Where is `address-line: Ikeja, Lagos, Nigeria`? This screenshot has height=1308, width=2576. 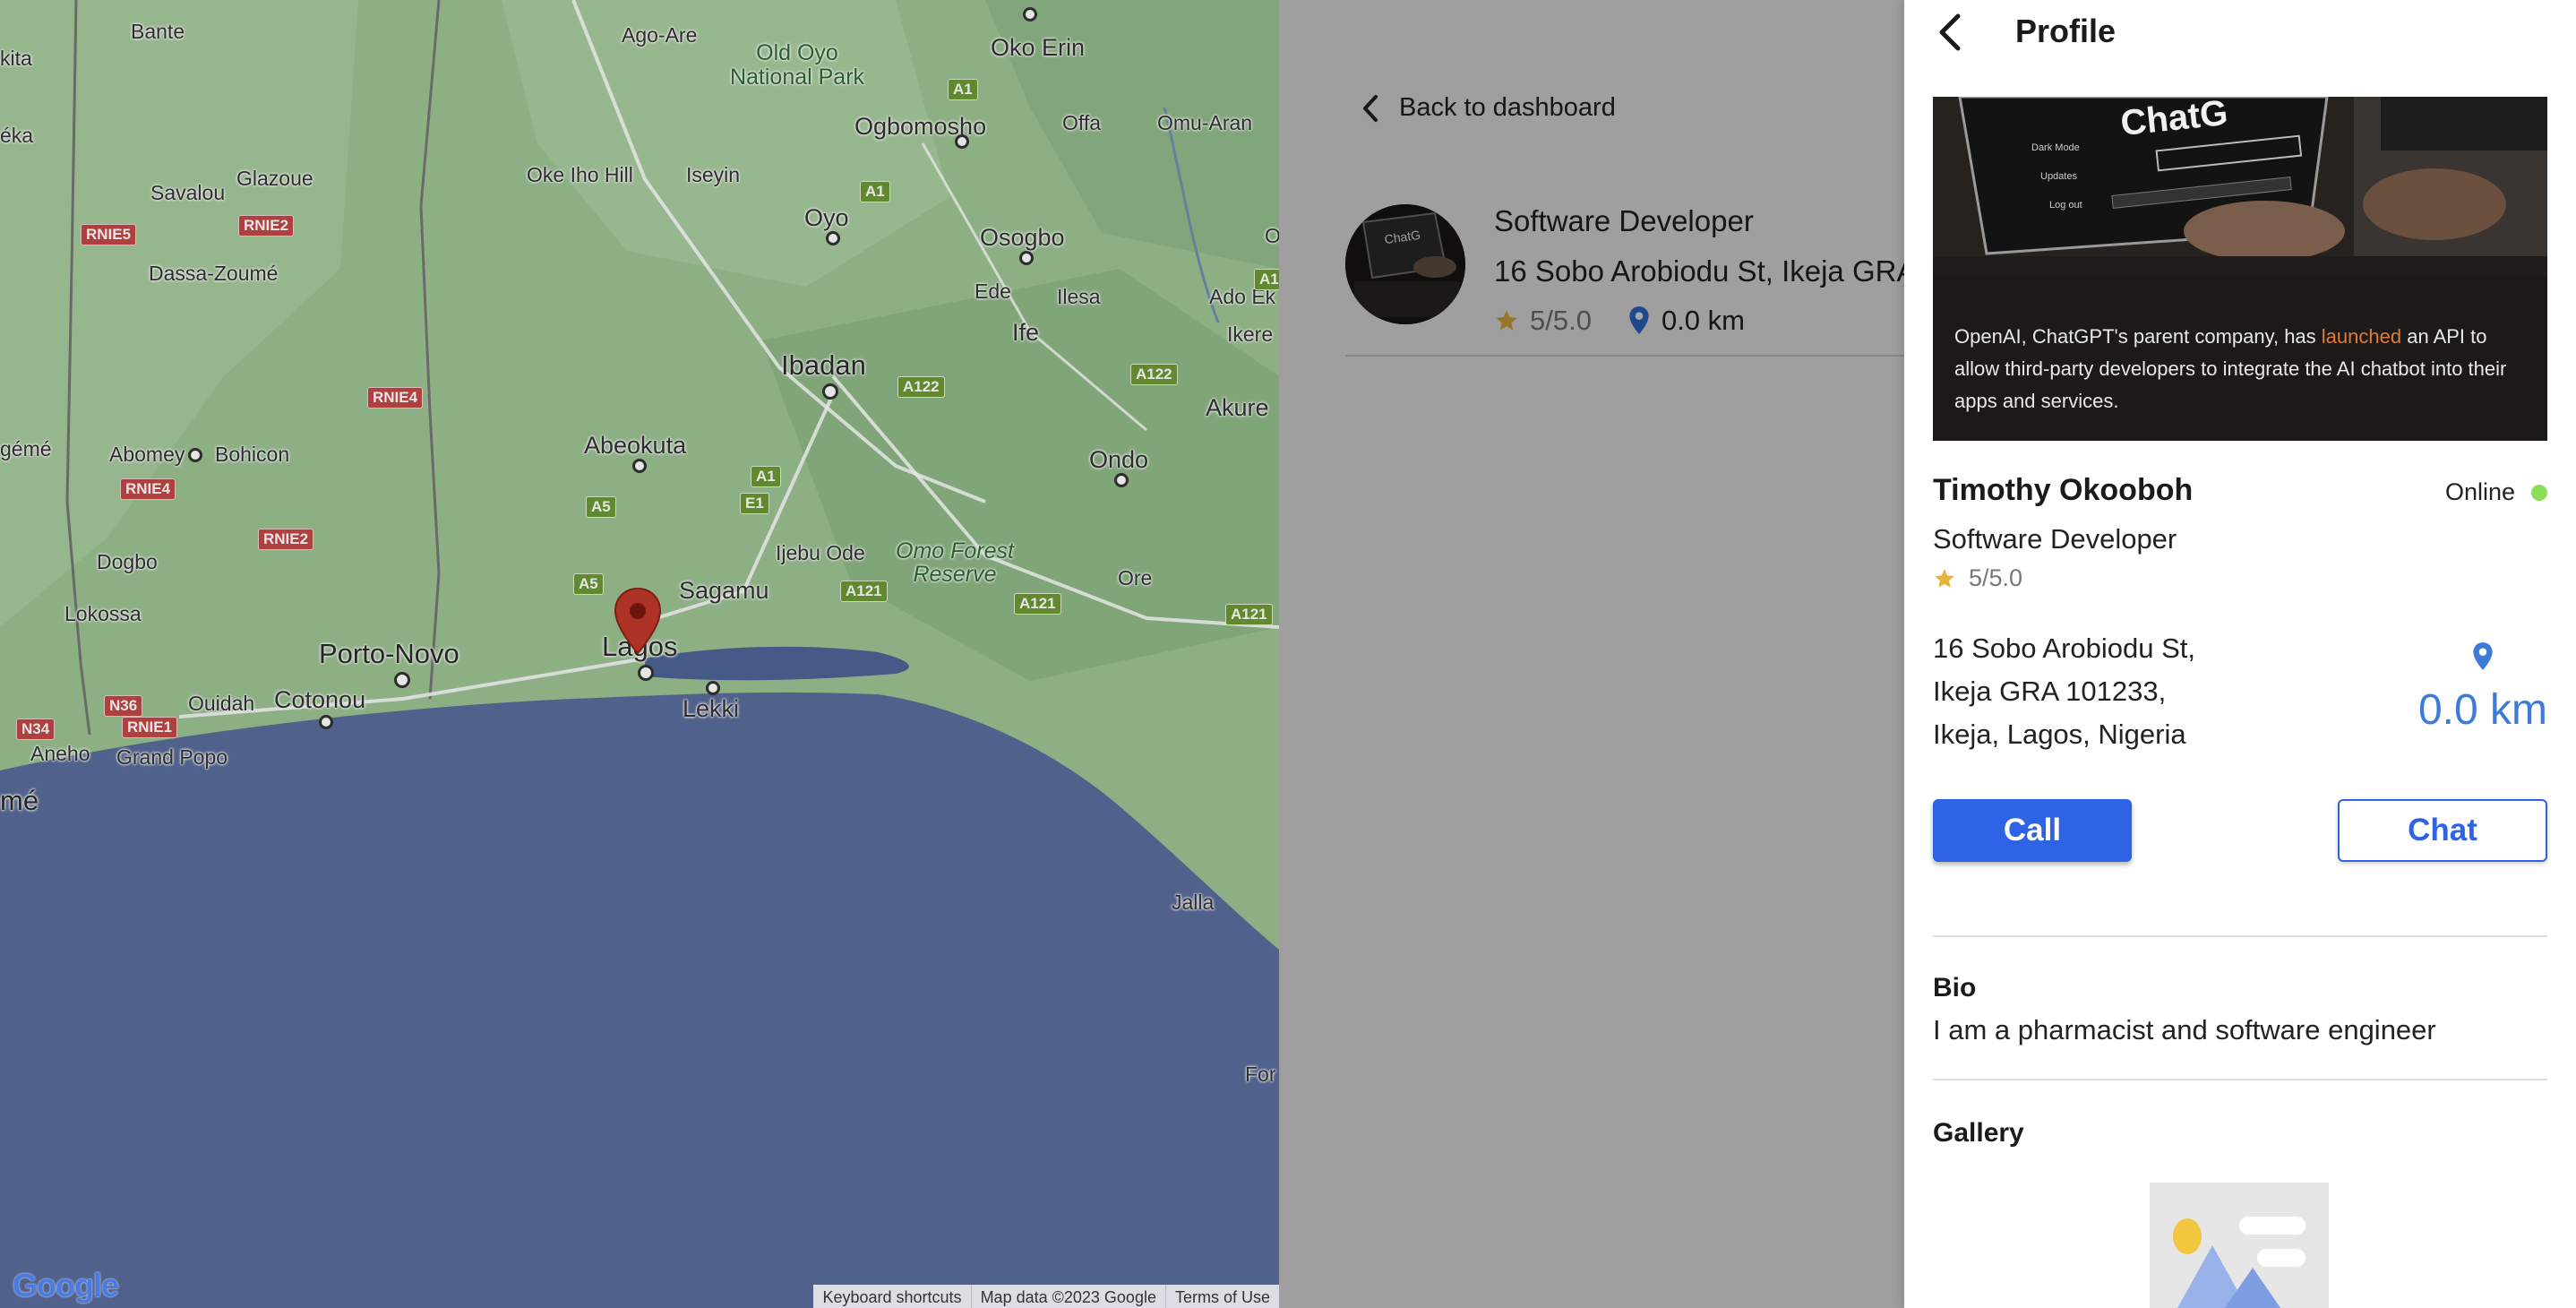 address-line: Ikeja, Lagos, Nigeria is located at coordinates (2059, 734).